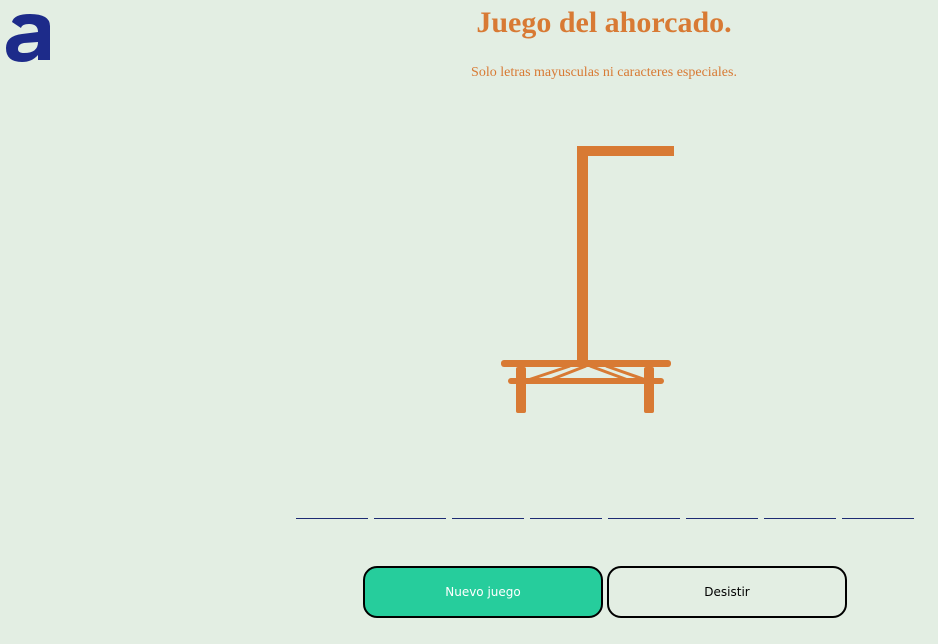 The width and height of the screenshot is (938, 644). I want to click on give-up-button: Desistir, so click(727, 592).